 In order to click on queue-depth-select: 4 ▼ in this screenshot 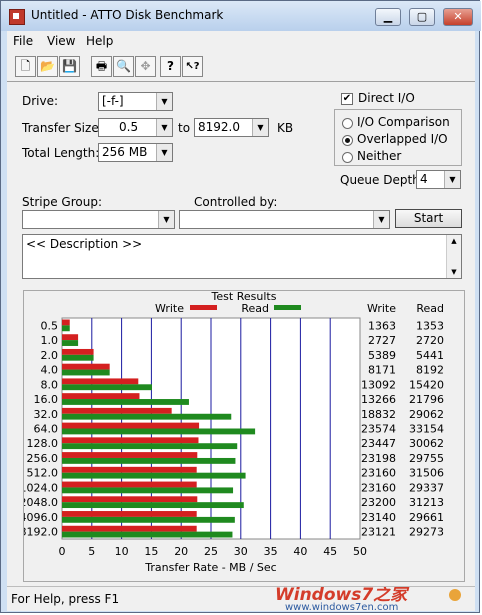, I will do `click(438, 179)`.